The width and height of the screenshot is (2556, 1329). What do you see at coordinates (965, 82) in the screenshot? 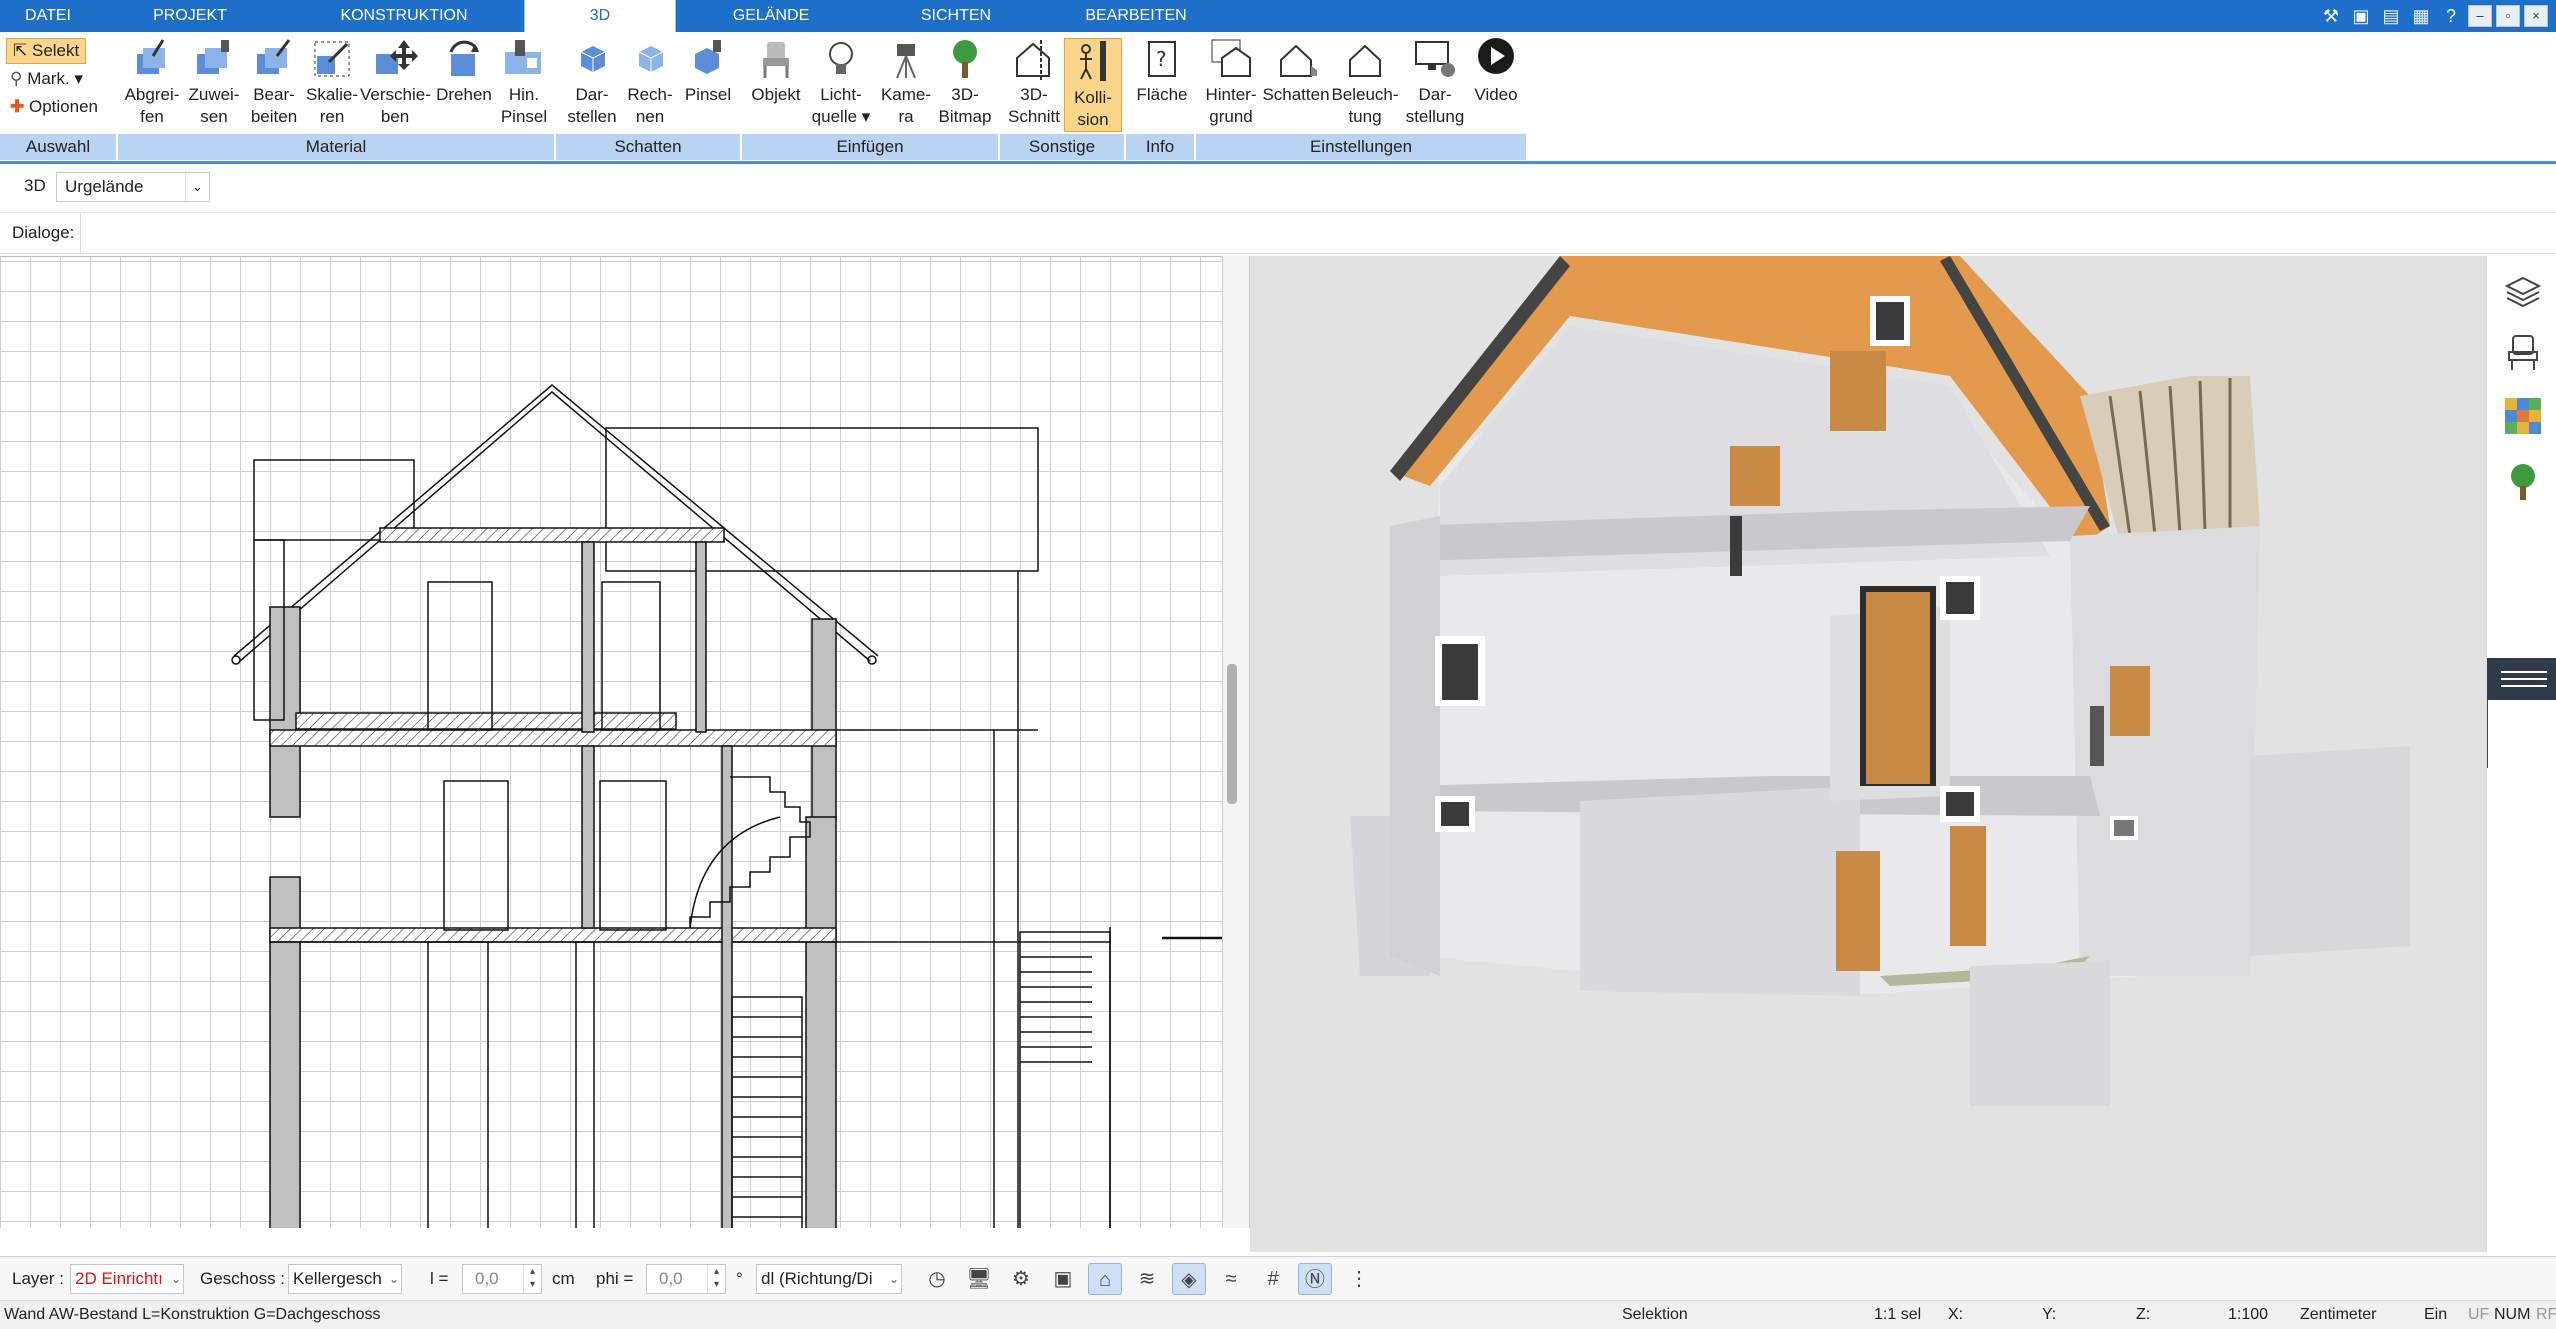
I see `bitmap3d-button: 3D- Bitmap` at bounding box center [965, 82].